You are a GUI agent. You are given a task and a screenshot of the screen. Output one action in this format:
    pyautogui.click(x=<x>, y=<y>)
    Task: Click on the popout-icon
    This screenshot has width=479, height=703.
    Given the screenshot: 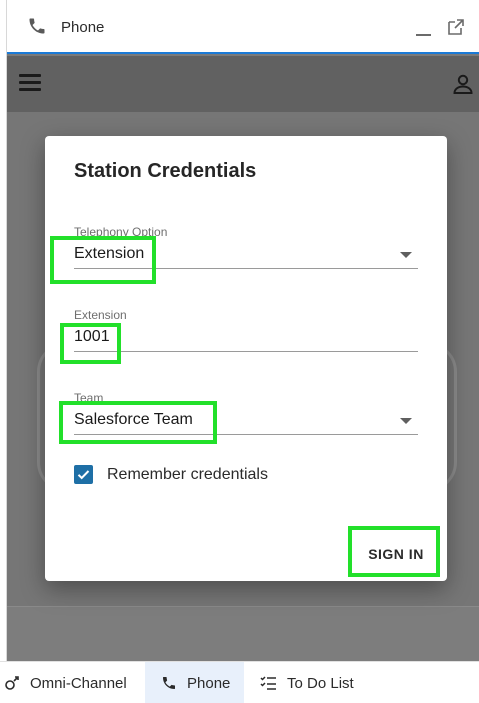 What is the action you would take?
    pyautogui.click(x=456, y=27)
    